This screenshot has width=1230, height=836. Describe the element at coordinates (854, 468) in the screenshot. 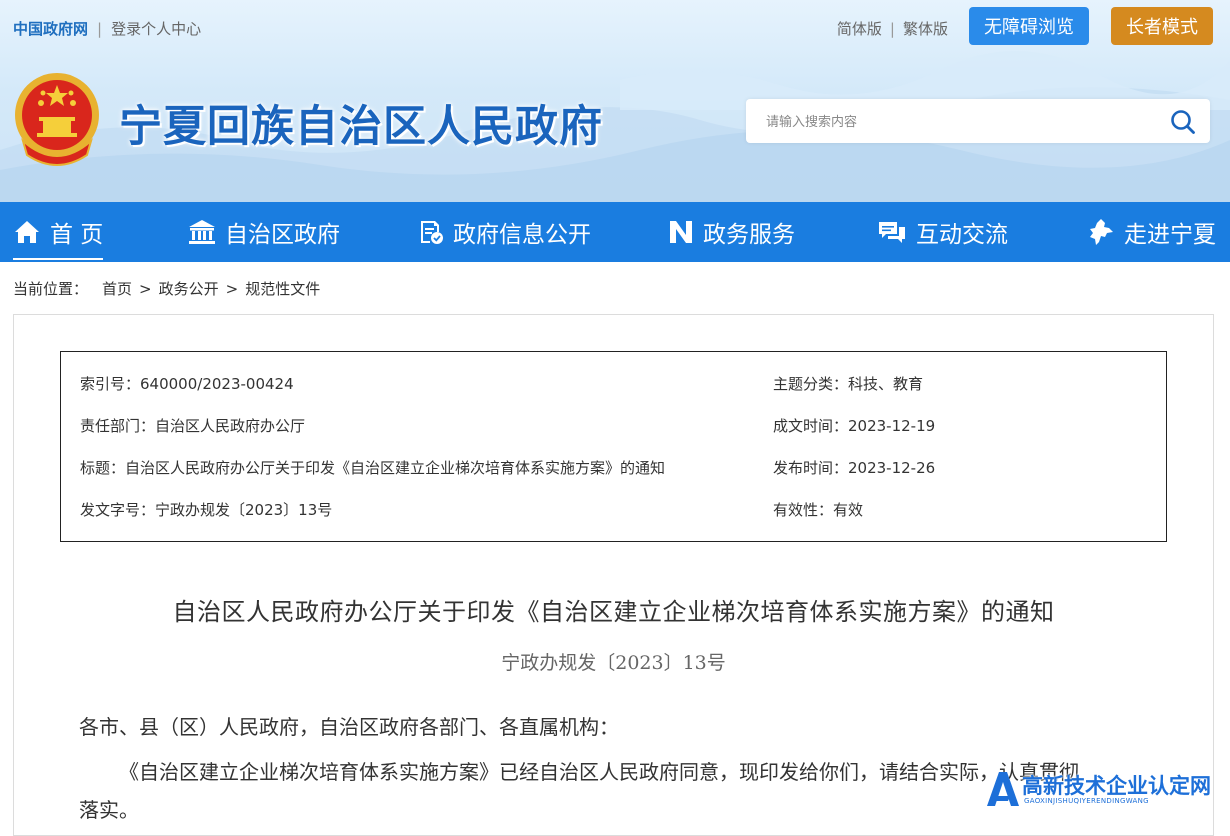

I see `meta-published-date: 发布时间：2023-12-26` at that location.